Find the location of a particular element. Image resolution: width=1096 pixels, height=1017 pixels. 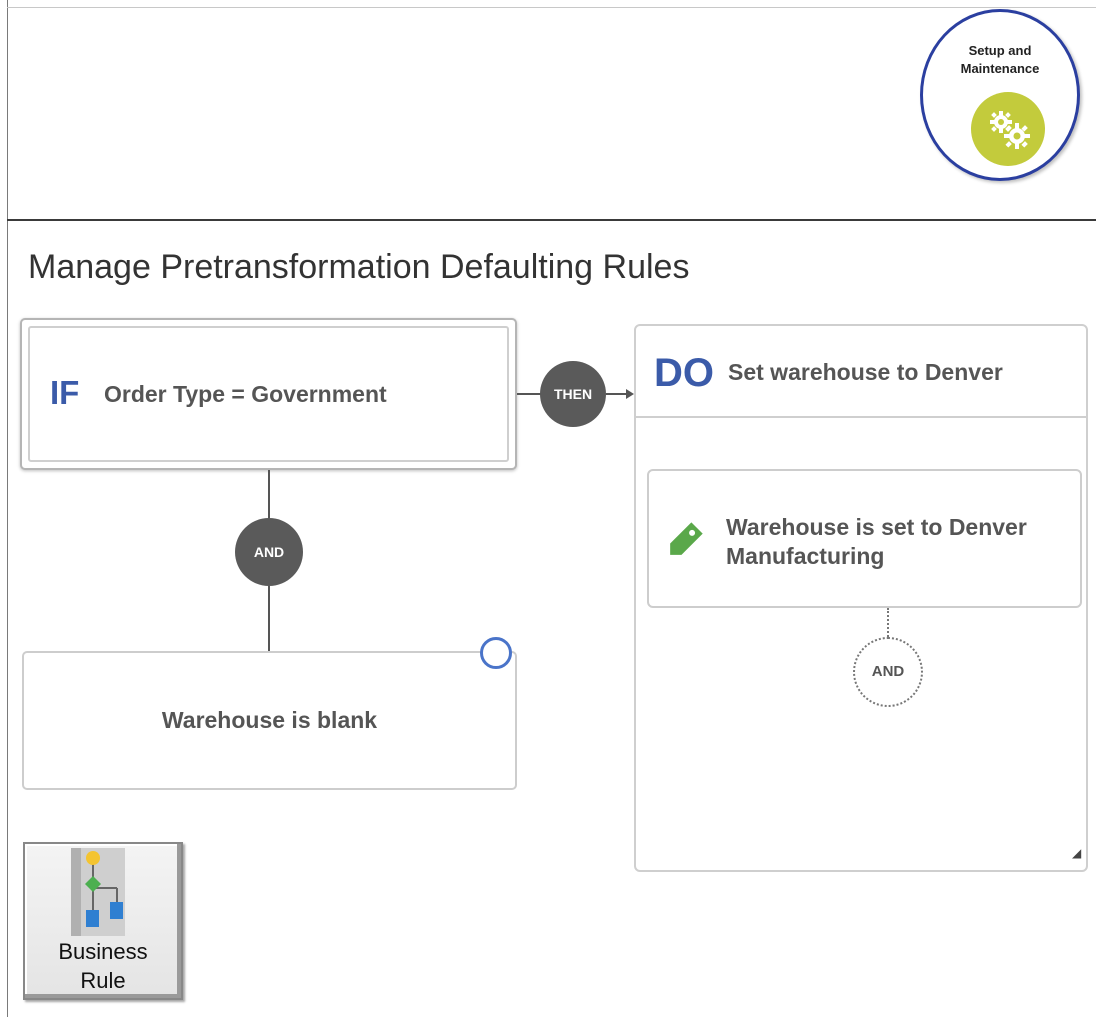

if-keyword: IF is located at coordinates (65, 392).